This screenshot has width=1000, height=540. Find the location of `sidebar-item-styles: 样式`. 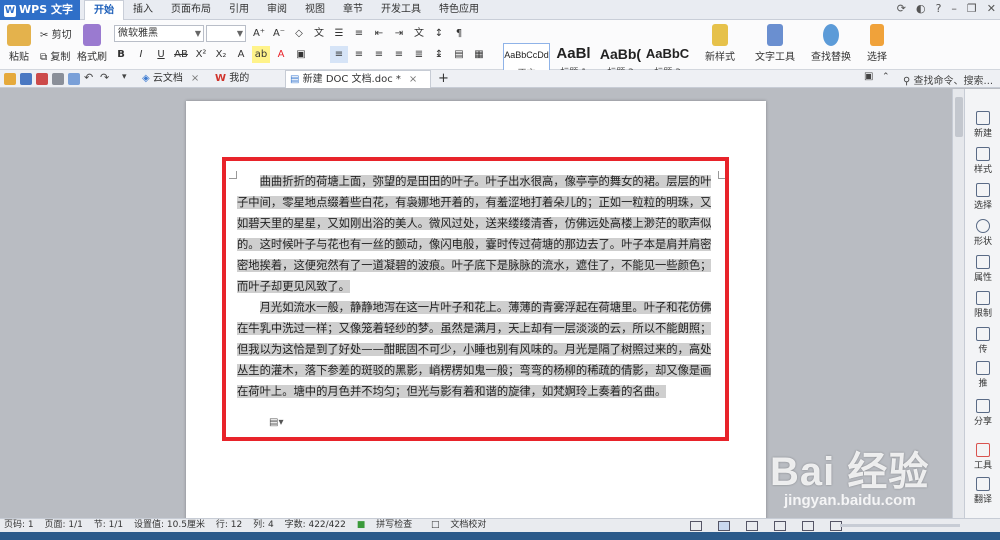

sidebar-item-styles: 样式 is located at coordinates (982, 161).